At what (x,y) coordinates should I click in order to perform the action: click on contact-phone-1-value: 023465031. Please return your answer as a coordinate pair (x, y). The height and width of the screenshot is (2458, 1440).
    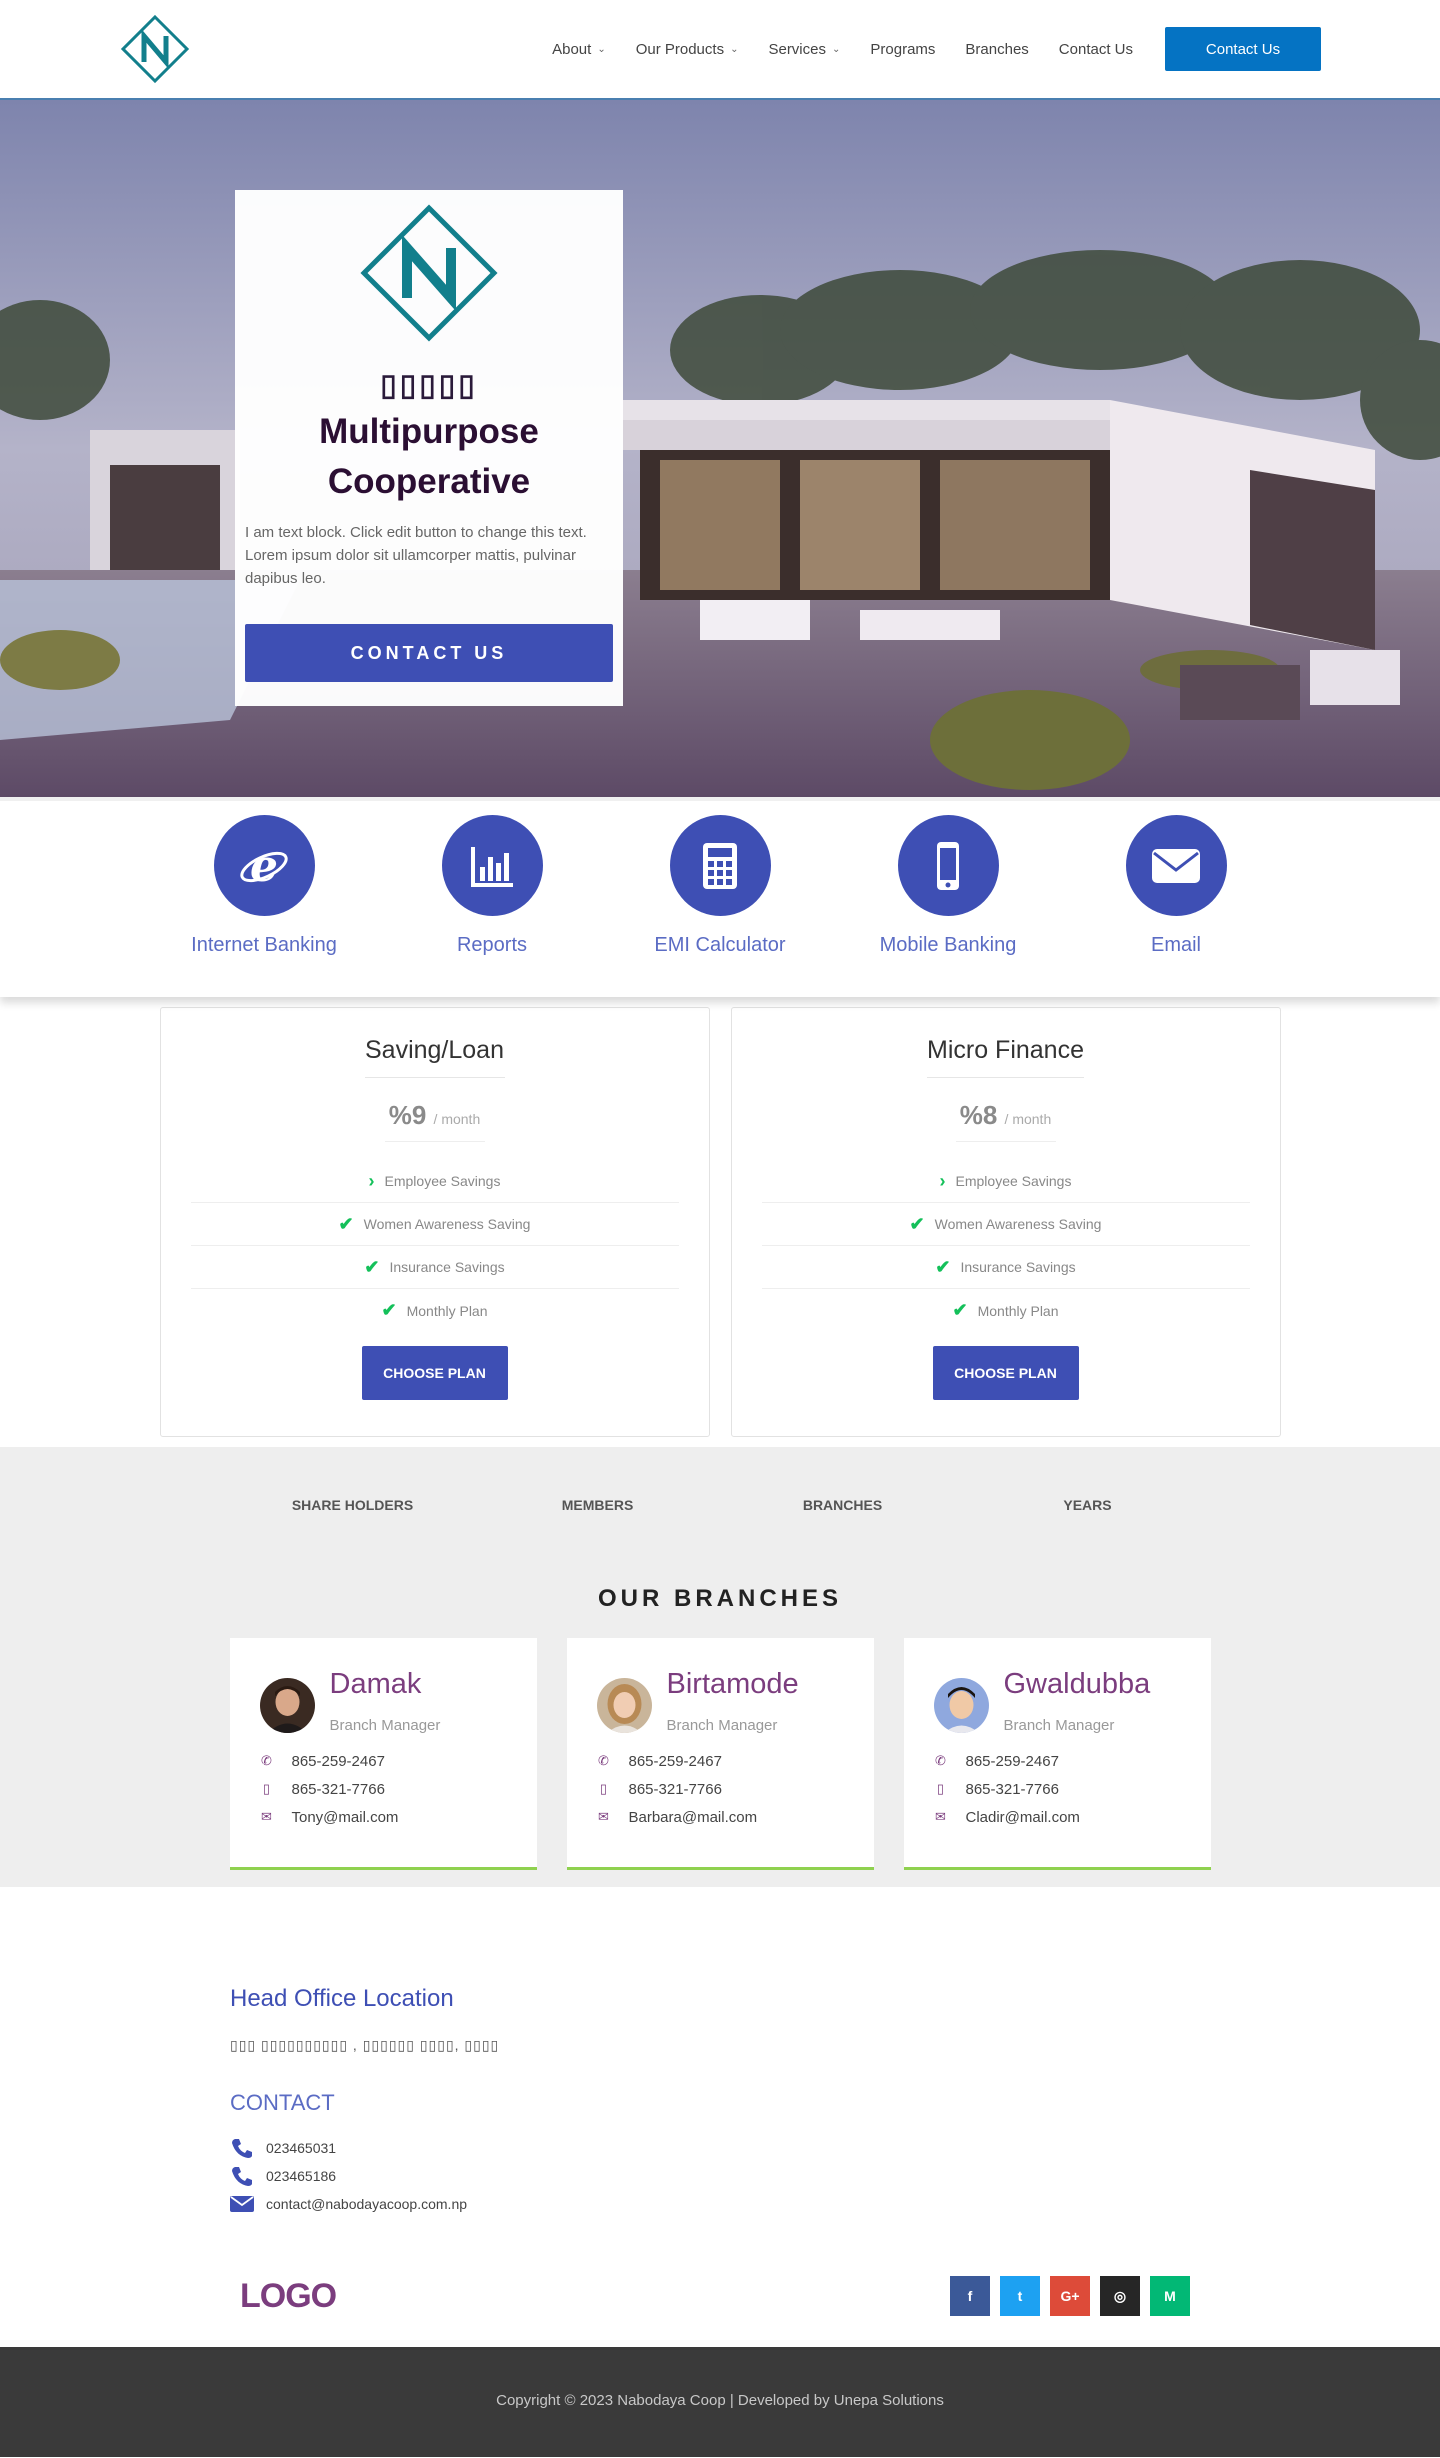
    Looking at the image, I should click on (301, 2148).